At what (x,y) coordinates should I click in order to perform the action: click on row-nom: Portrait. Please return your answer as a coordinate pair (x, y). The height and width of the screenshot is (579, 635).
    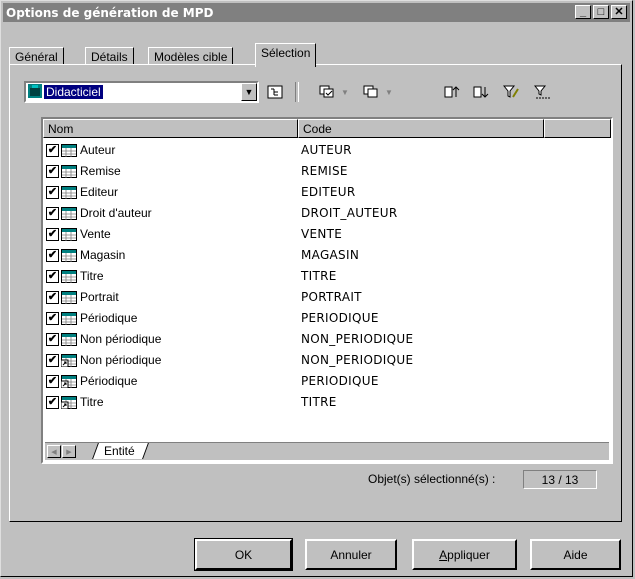
    Looking at the image, I should click on (99, 297).